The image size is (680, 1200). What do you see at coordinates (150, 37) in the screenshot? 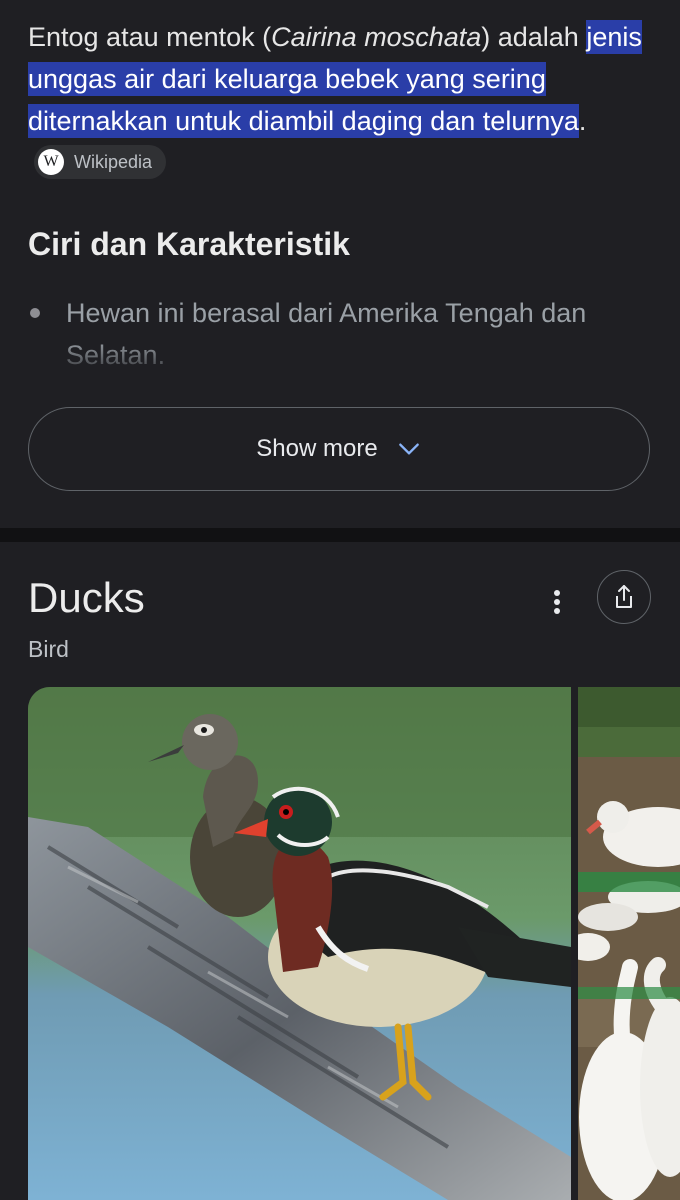
I see `snippet-lead: Entog atau mentok (` at bounding box center [150, 37].